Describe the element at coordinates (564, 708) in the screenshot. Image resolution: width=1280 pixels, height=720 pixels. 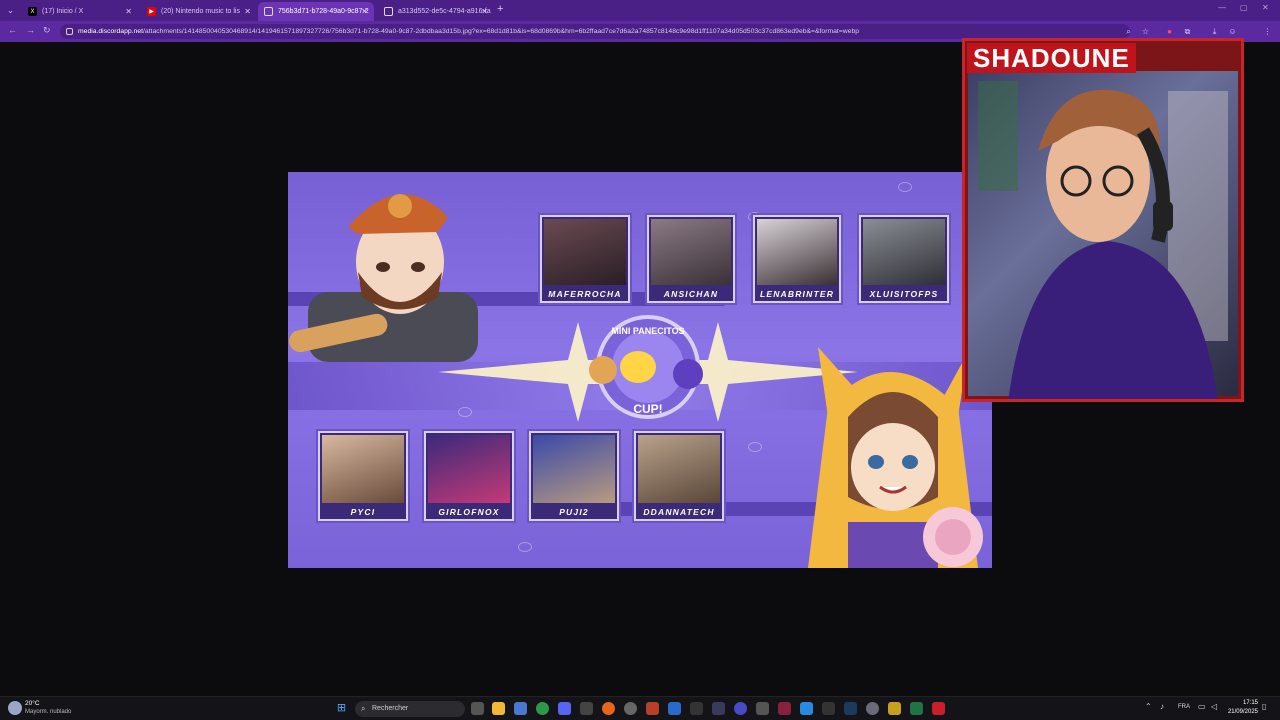
I see `discord-icon` at that location.